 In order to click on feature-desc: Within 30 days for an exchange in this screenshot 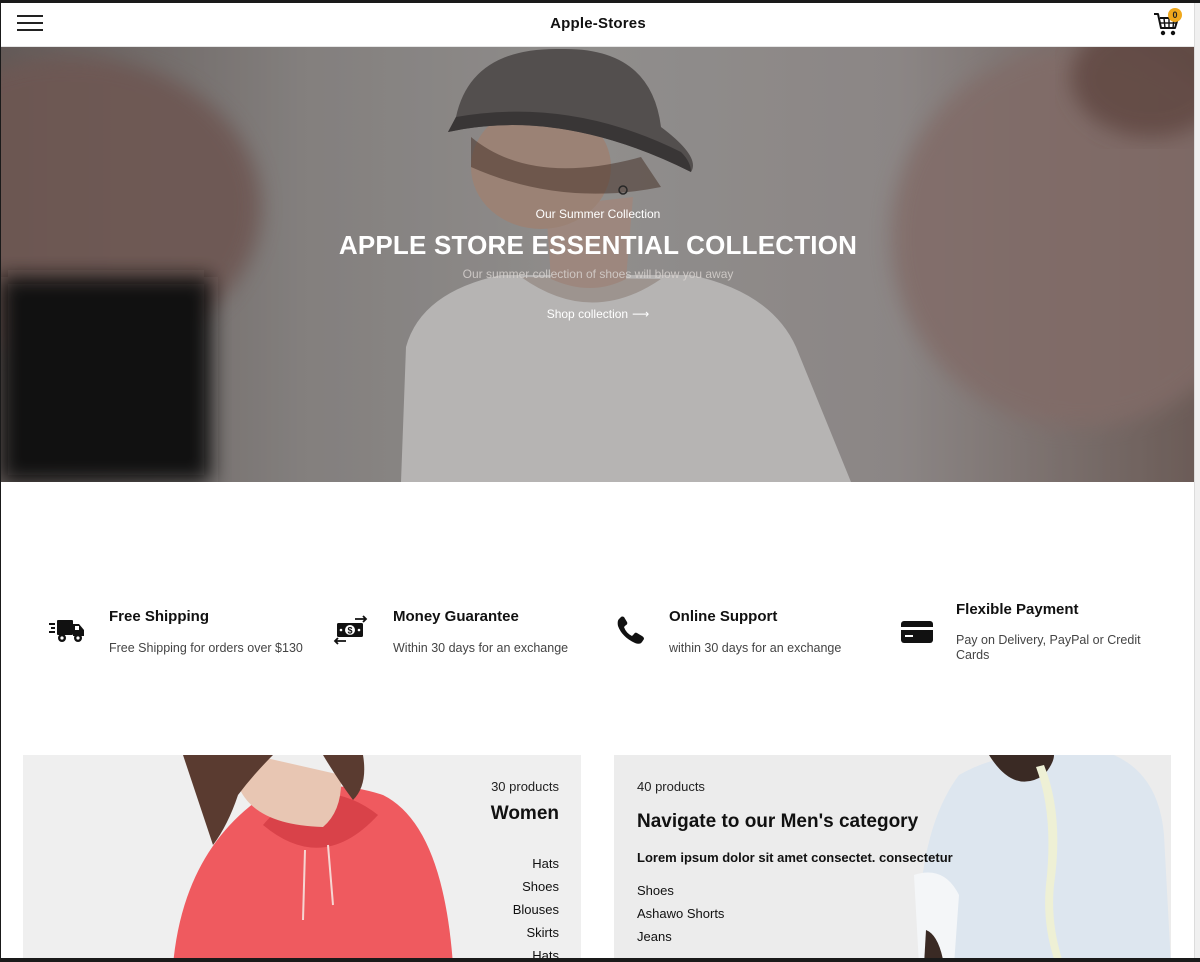, I will do `click(481, 648)`.